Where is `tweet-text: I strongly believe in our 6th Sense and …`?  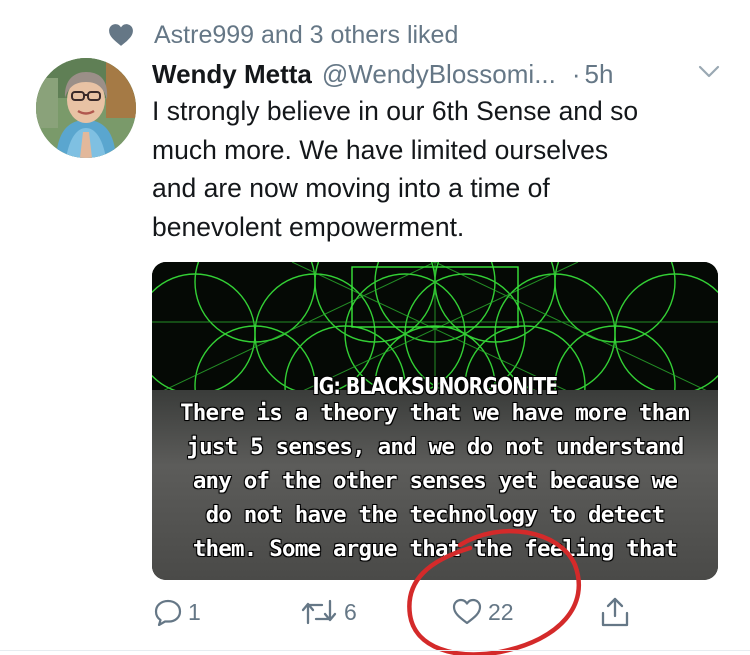
tweet-text: I strongly believe in our 6th Sense and … is located at coordinates (395, 169).